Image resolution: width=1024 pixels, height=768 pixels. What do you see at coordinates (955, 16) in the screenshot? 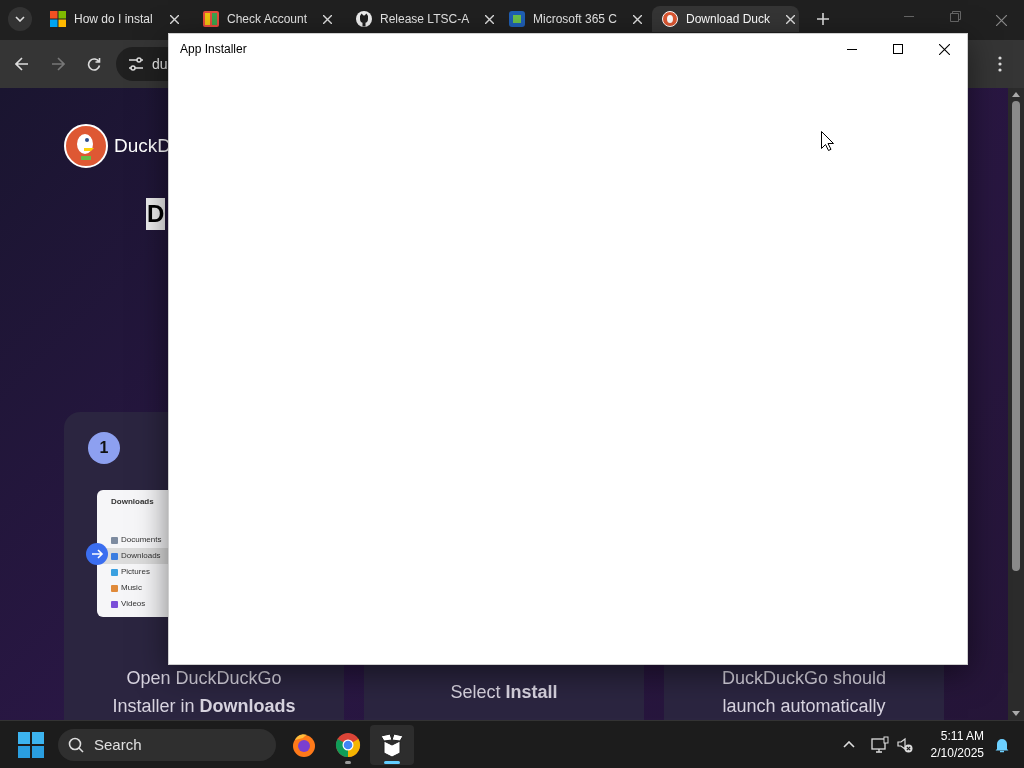
I see `restore-icon` at bounding box center [955, 16].